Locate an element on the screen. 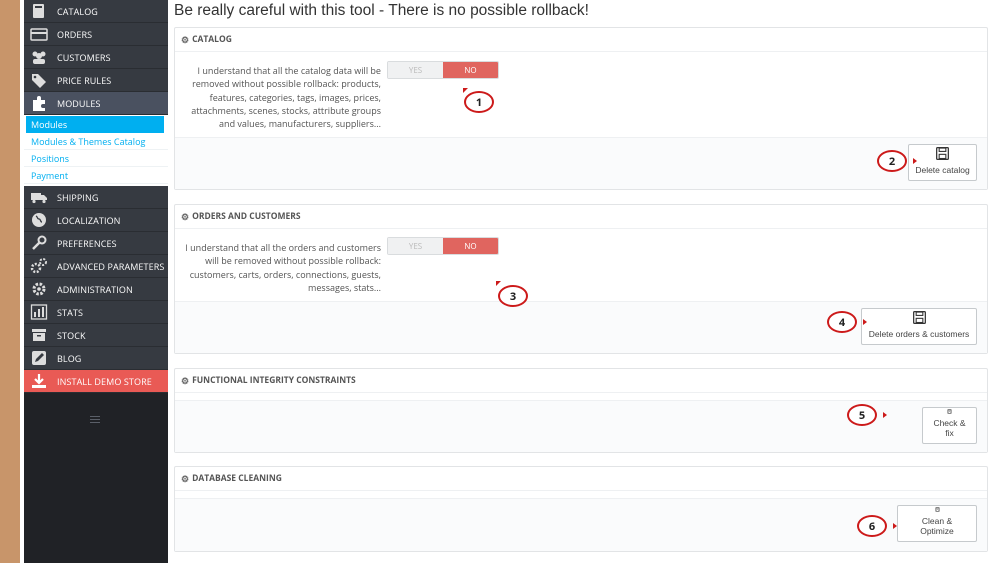  sidebar-item-advanced-parameters: ADVANCED PARAMETERS is located at coordinates (96, 266).